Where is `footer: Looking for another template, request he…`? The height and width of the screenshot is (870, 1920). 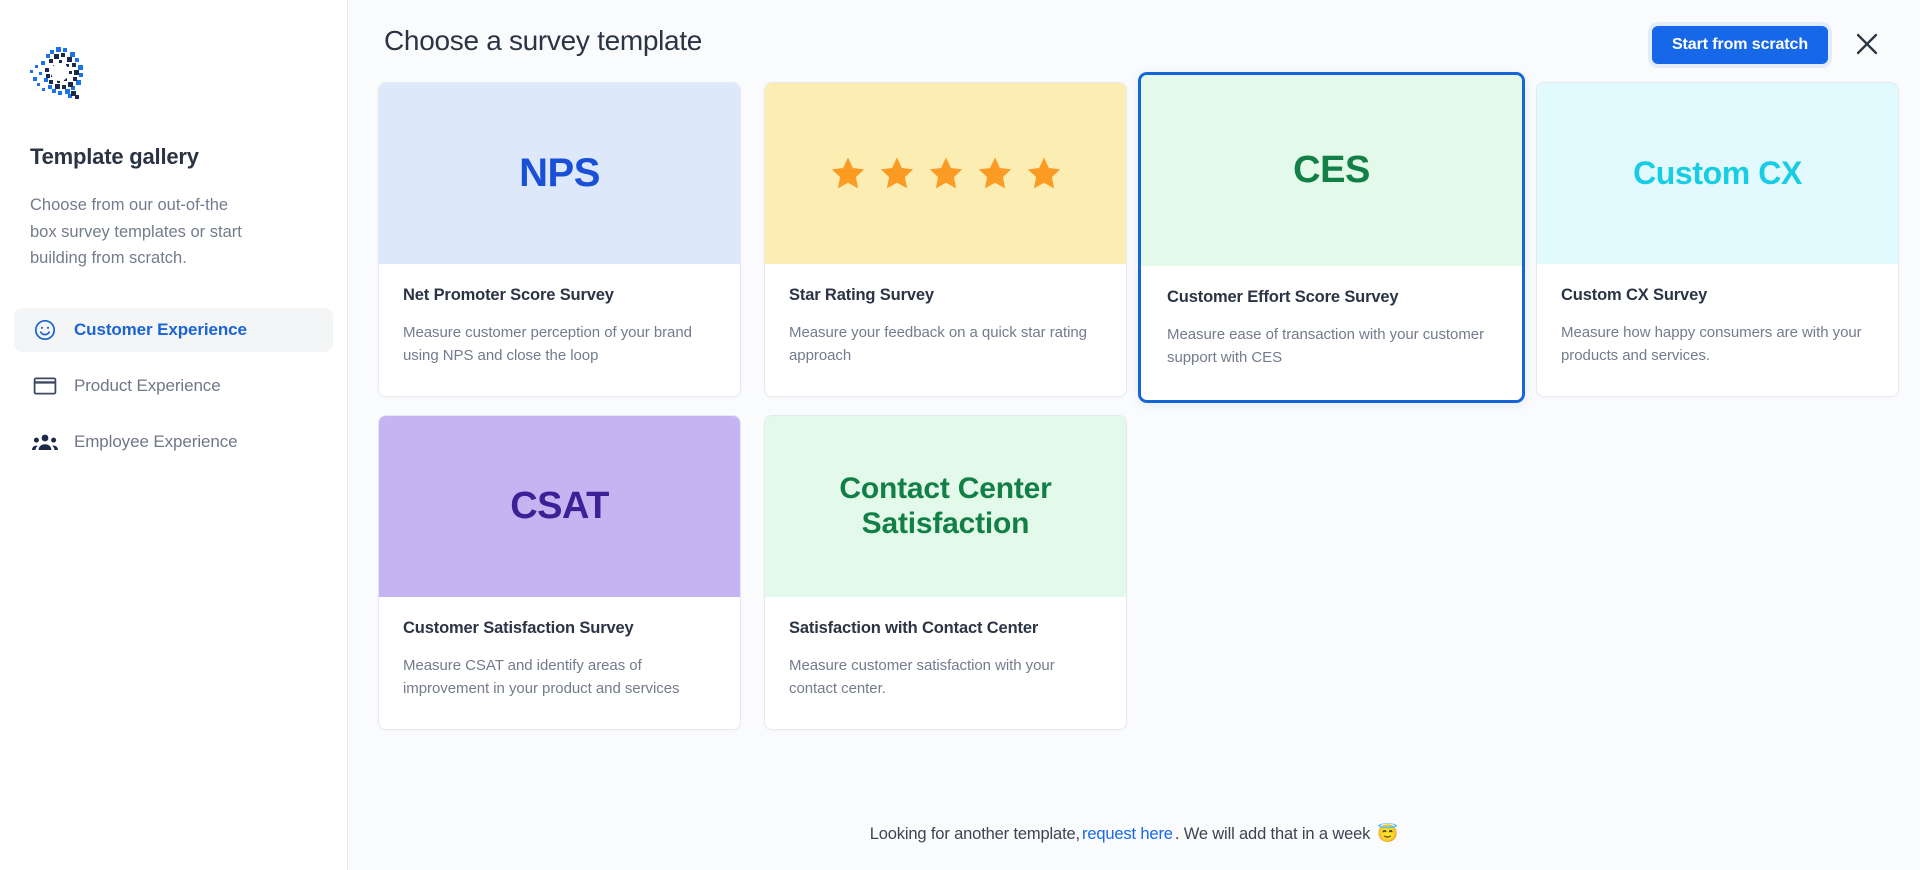
footer: Looking for another template, request he… is located at coordinates (1134, 834).